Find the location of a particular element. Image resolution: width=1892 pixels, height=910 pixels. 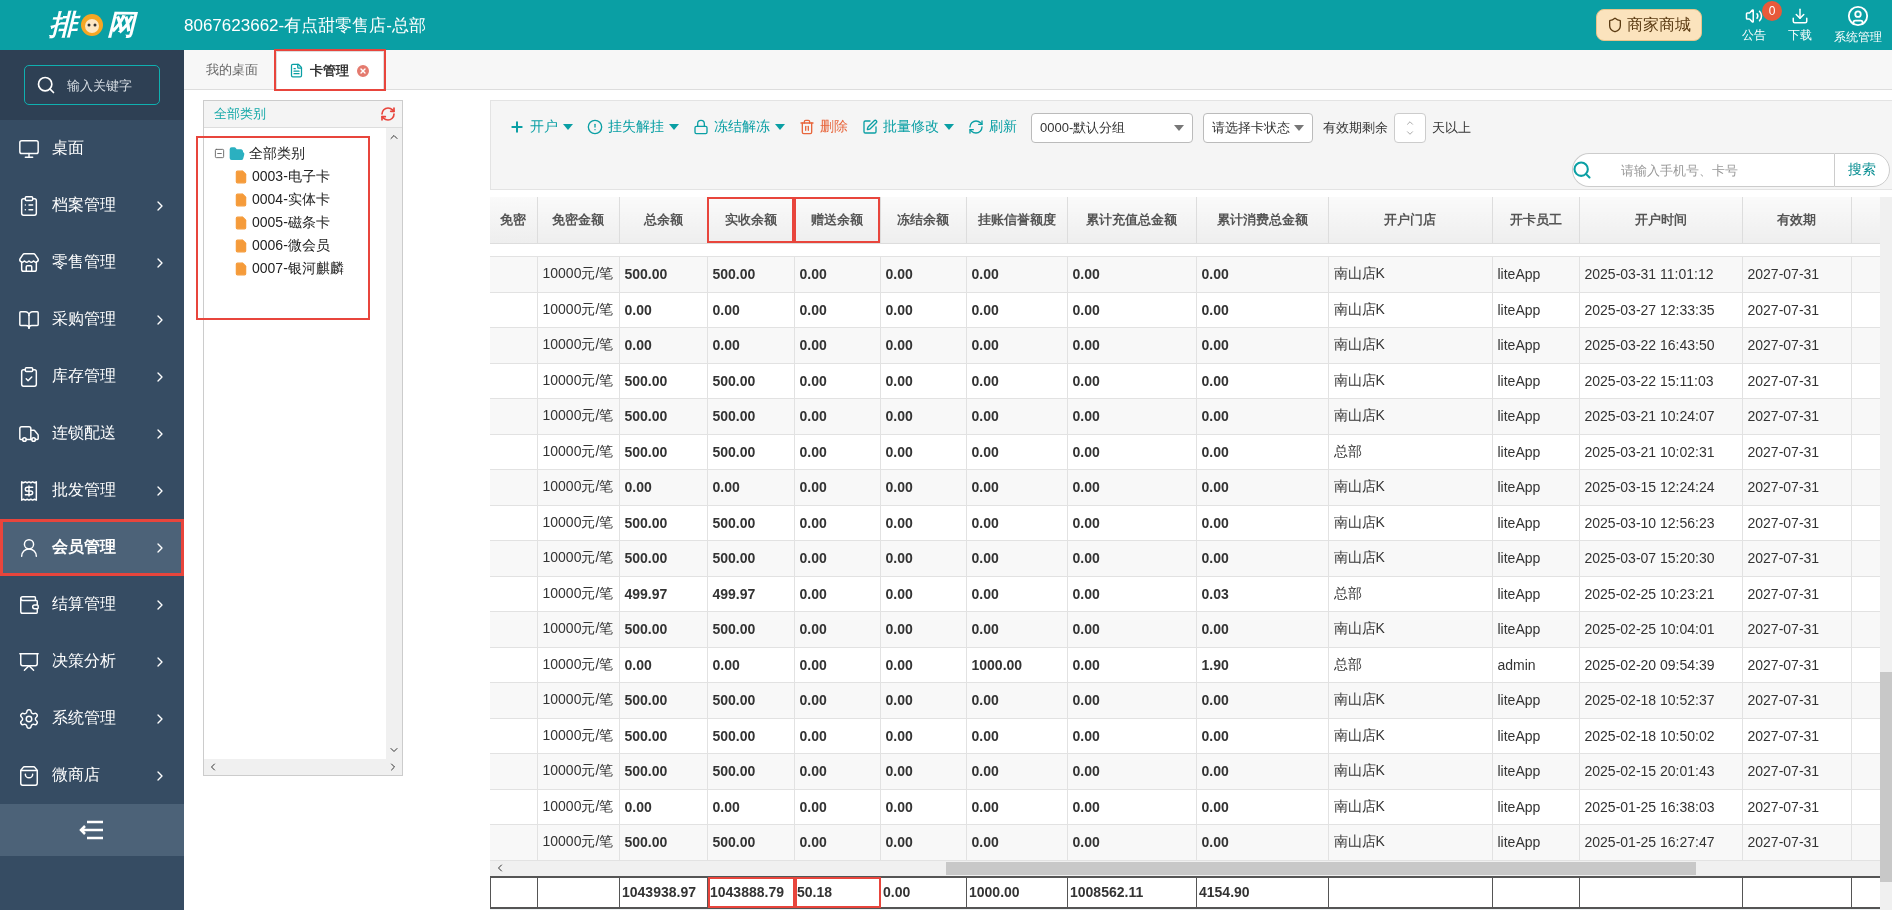

table-cell: 2025-02-25 10:04:01 is located at coordinates (1660, 629).